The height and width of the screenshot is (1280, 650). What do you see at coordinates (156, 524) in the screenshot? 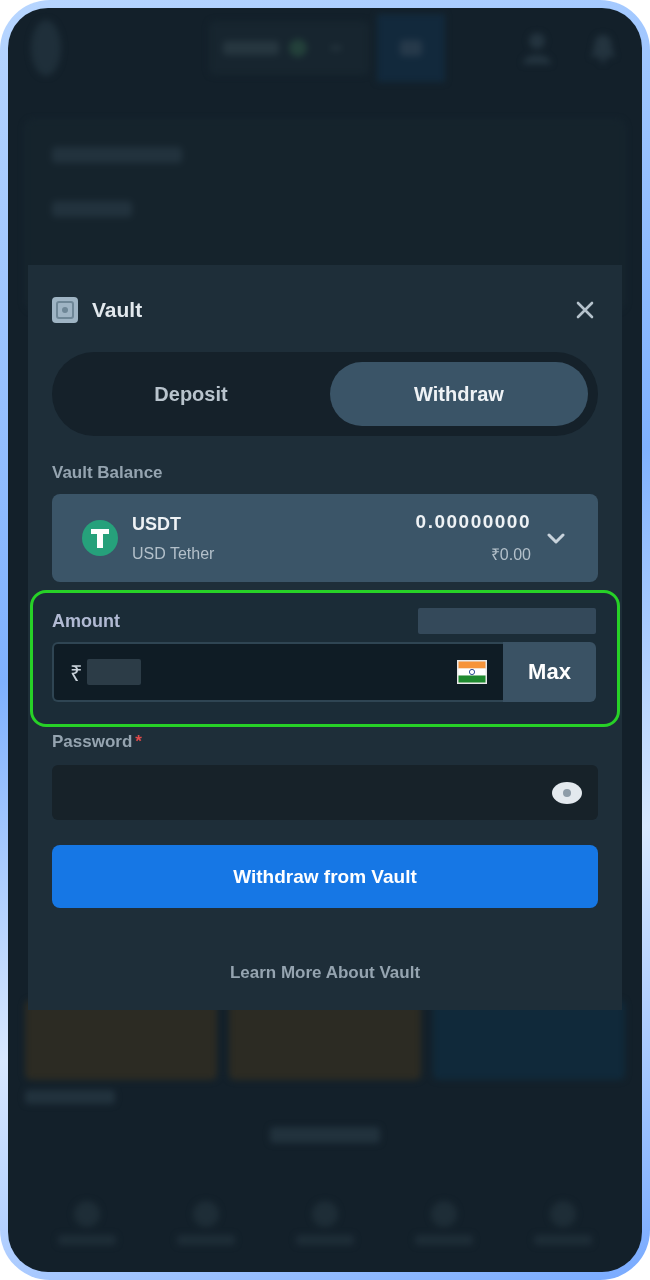
I see `currency-code: USDT` at bounding box center [156, 524].